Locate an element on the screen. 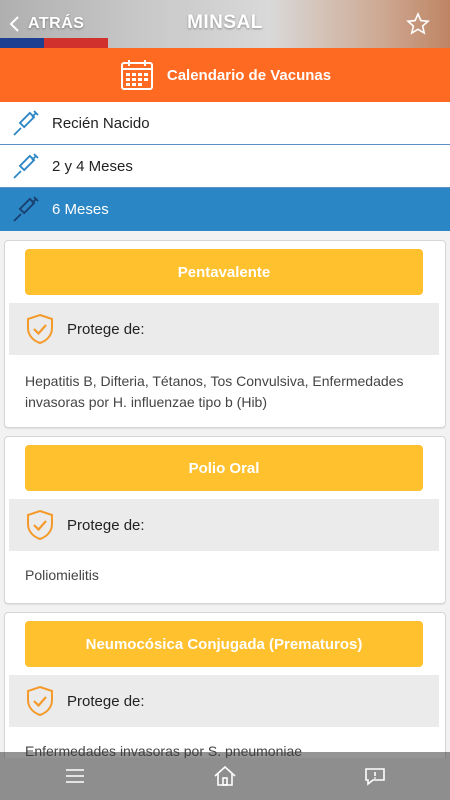 The image size is (450, 800). menu-button is located at coordinates (75, 776).